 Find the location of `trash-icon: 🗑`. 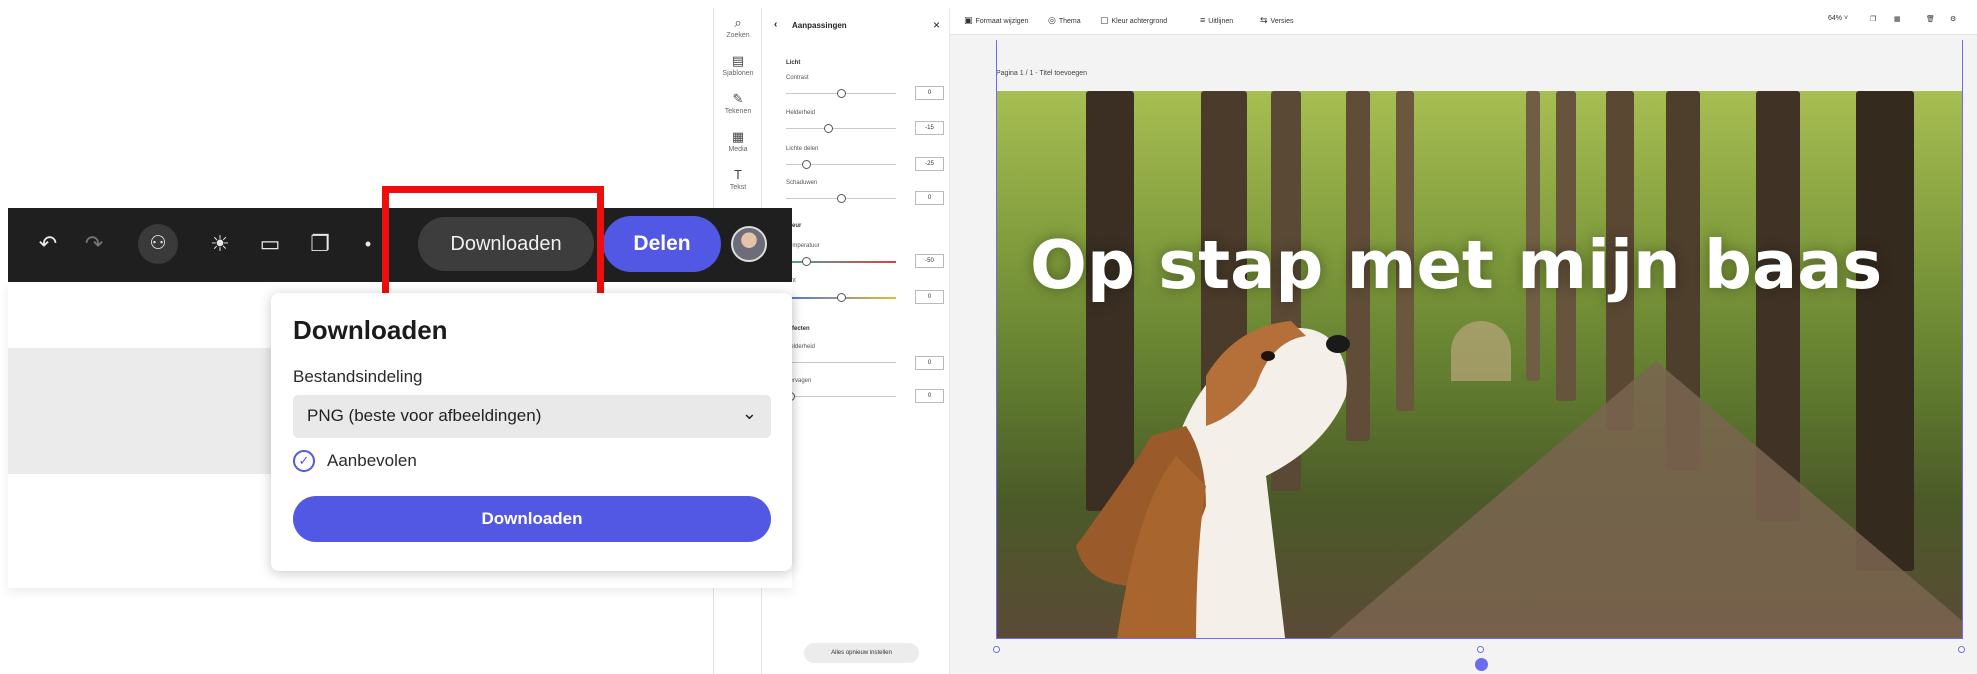

trash-icon: 🗑 is located at coordinates (1930, 19).